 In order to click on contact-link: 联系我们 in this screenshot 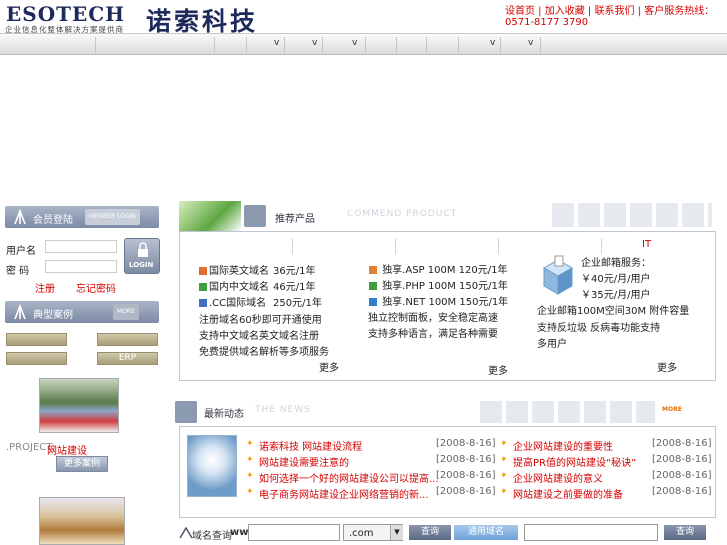, I will do `click(614, 11)`.